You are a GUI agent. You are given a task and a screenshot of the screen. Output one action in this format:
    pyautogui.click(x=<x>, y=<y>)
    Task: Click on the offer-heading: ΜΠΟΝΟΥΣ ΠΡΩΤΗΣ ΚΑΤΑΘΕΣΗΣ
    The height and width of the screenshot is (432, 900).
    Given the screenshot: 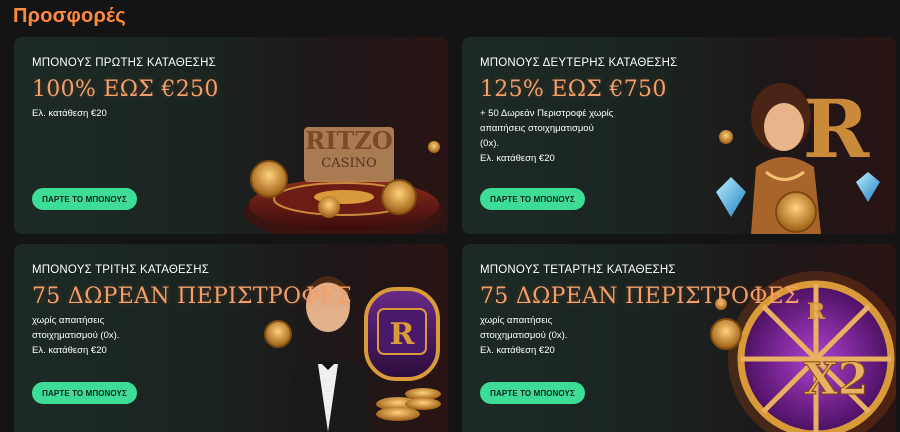 What is the action you would take?
    pyautogui.click(x=124, y=63)
    